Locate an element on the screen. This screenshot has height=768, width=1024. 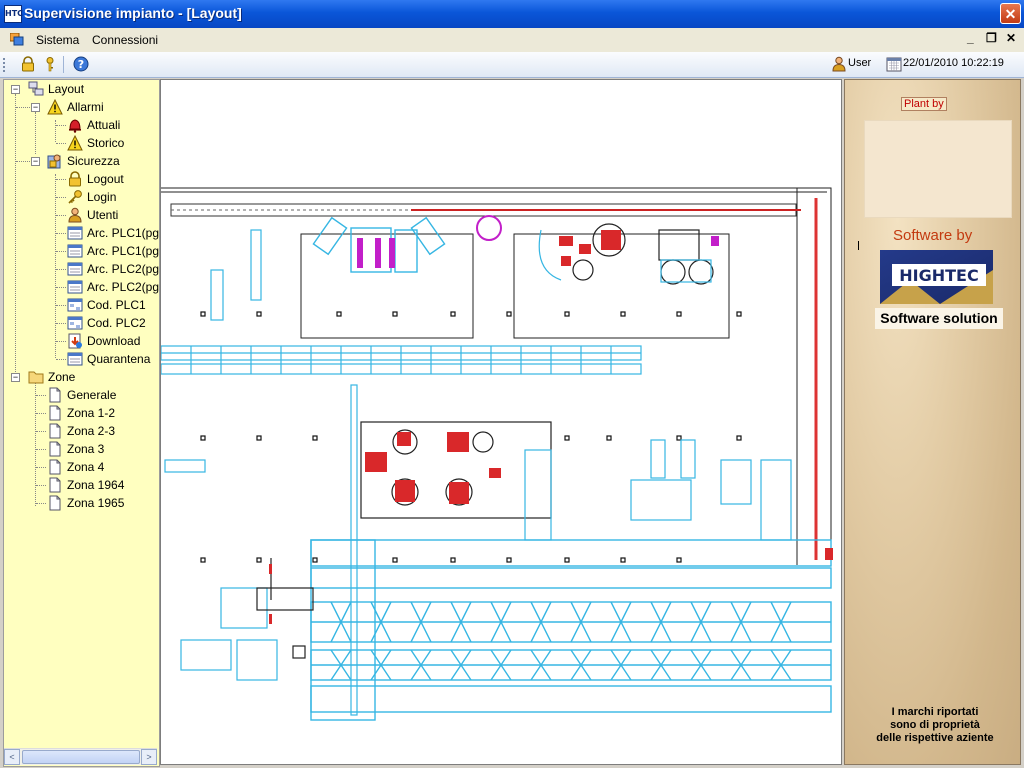
mdi-close-button: ✕ is located at coordinates (1011, 38).